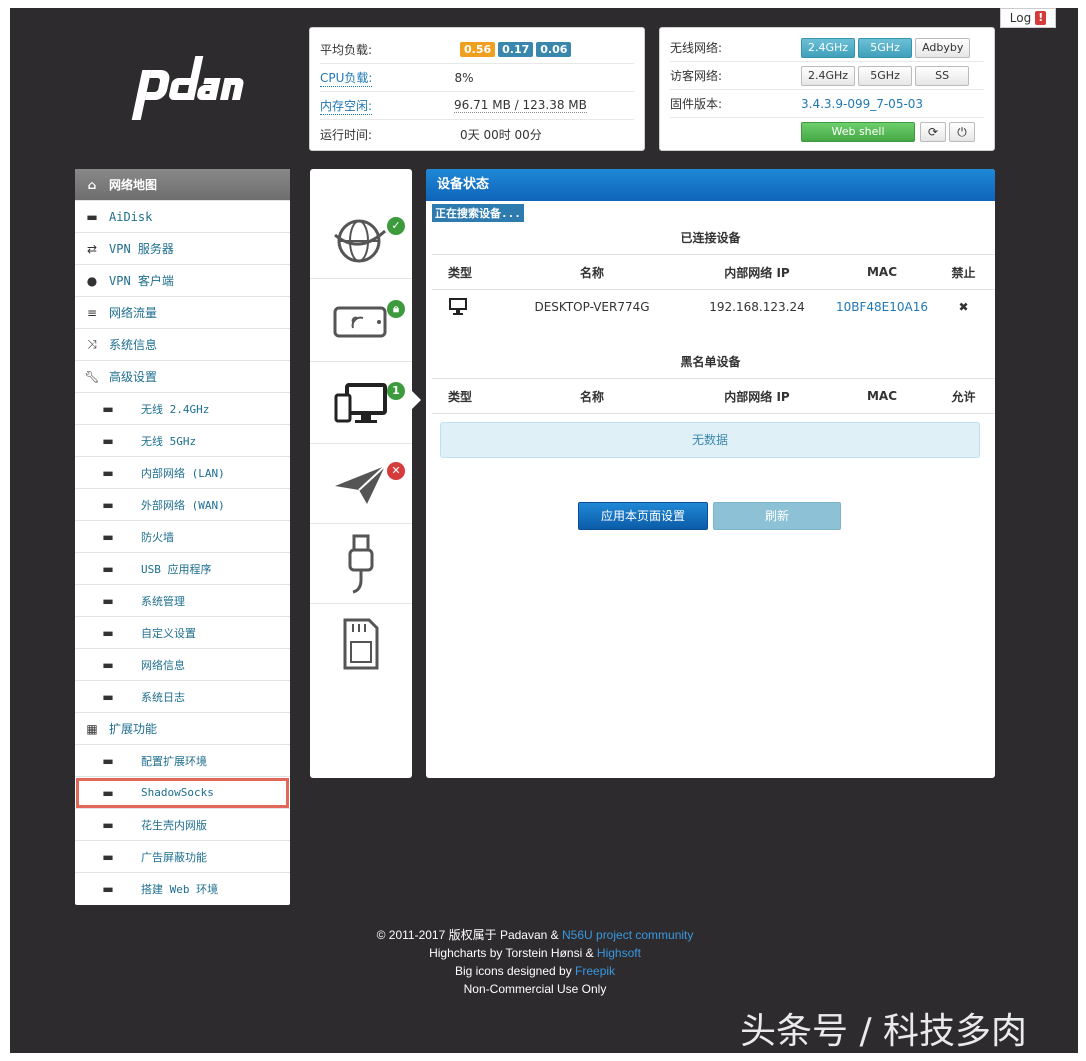 This screenshot has height=1061, width=1086. Describe the element at coordinates (361, 484) in the screenshot. I see `wan-tile: ✕` at that location.